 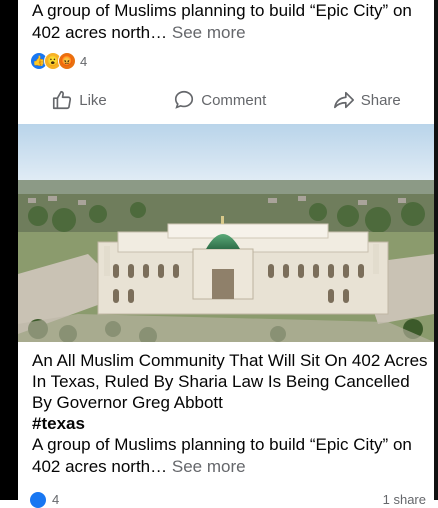 I want to click on comment-button: Comment, so click(x=219, y=100).